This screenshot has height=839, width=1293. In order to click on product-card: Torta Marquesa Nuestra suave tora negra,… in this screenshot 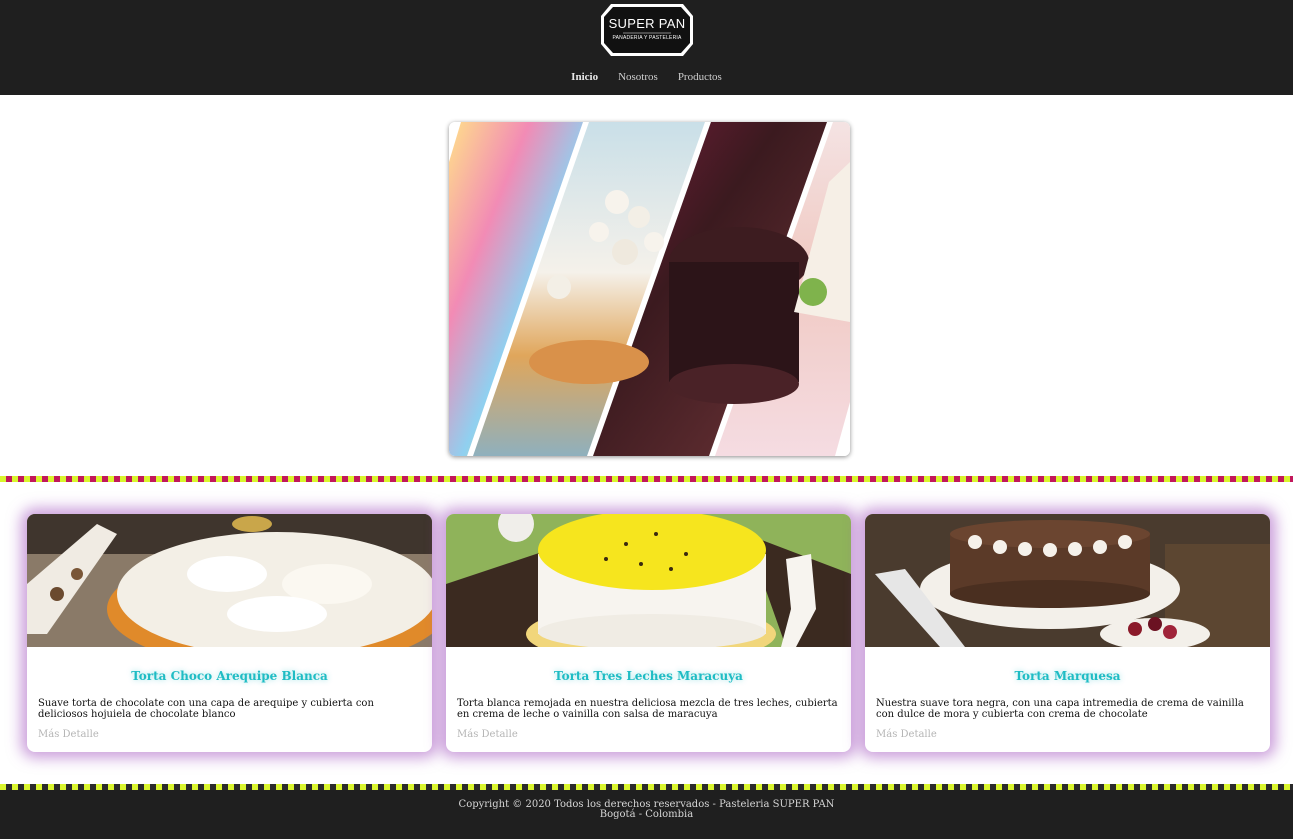, I will do `click(1067, 633)`.